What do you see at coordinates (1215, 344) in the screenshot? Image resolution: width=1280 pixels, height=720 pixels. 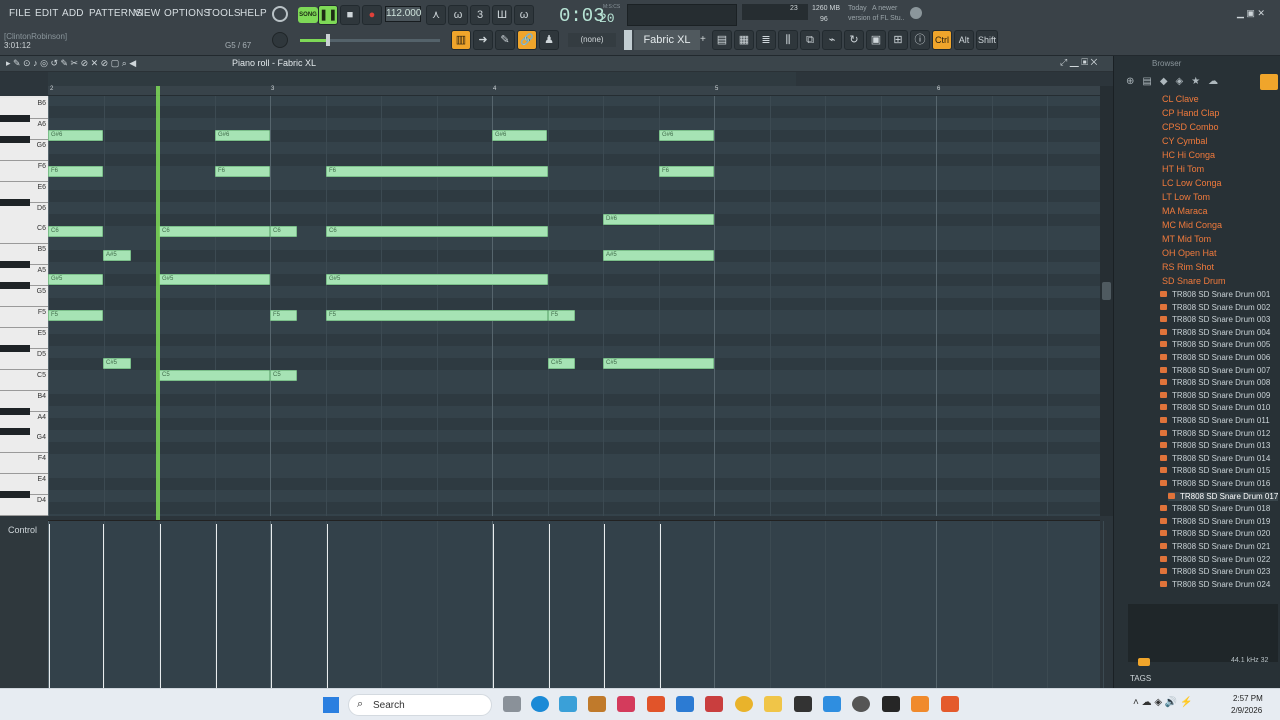 I see `browser-file: TR808 SD Snare Drum 005` at bounding box center [1215, 344].